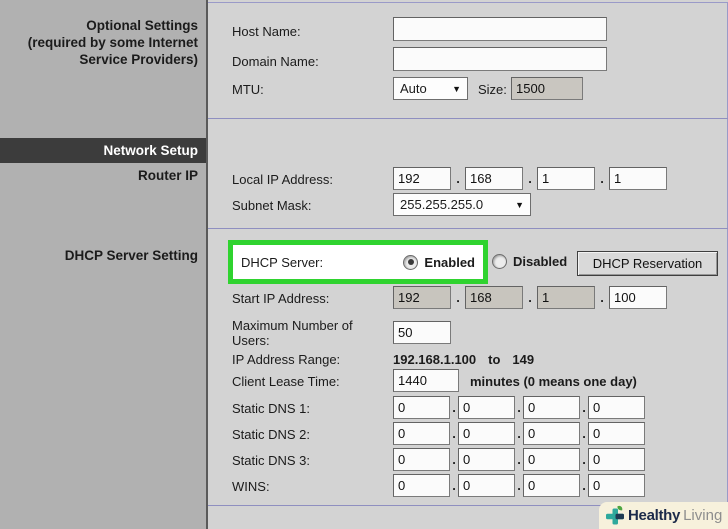  What do you see at coordinates (615, 514) in the screenshot?
I see `healthy-living-logo-icon` at bounding box center [615, 514].